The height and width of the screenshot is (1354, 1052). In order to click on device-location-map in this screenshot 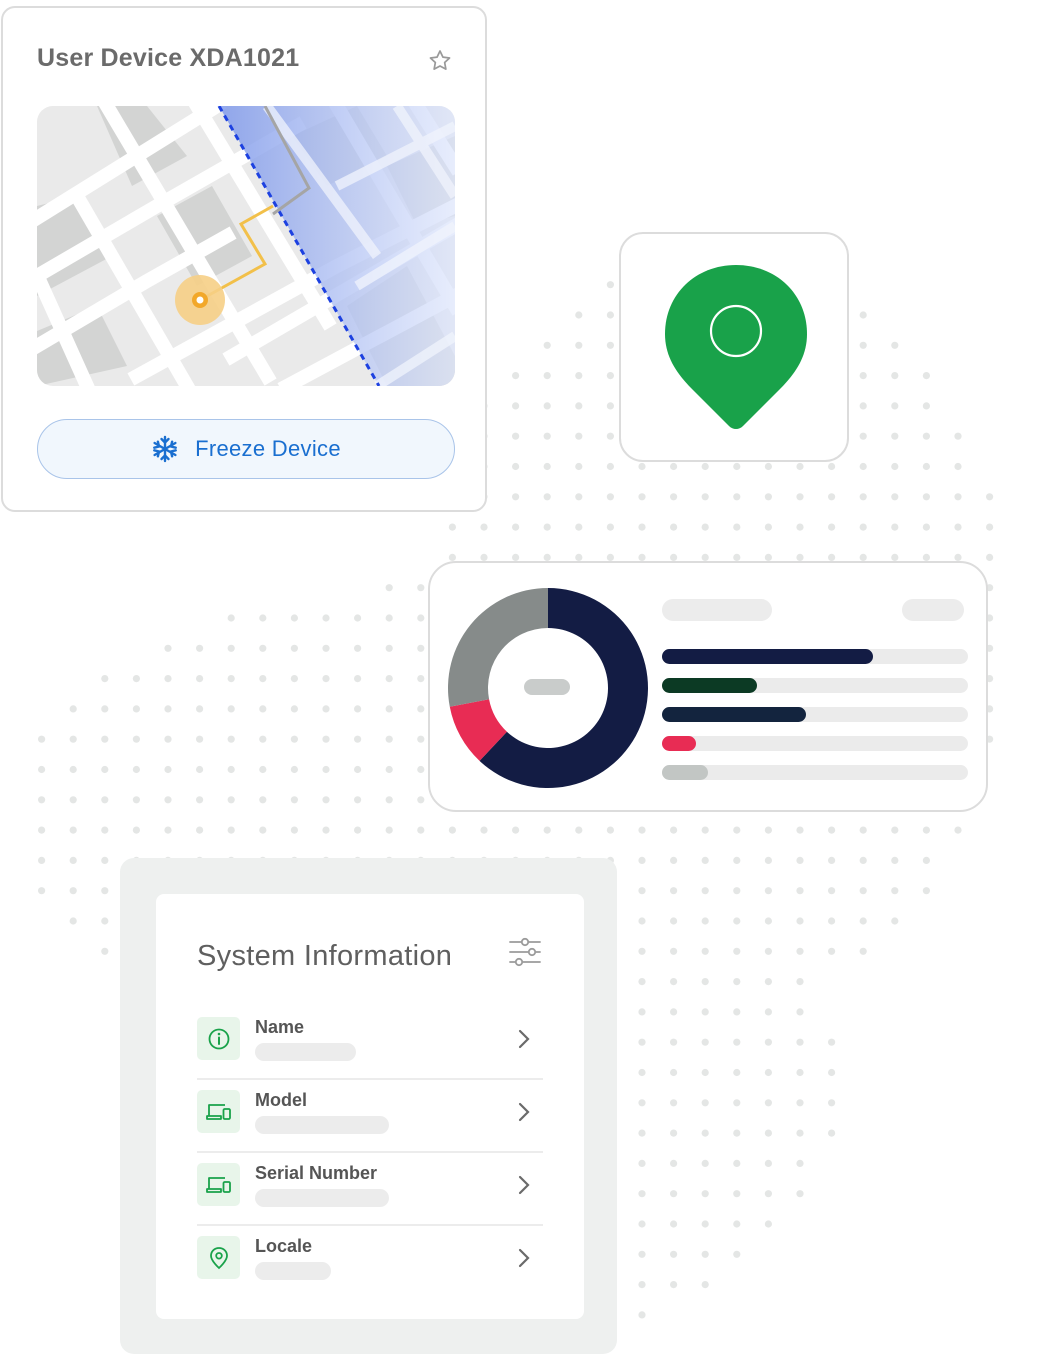, I will do `click(246, 246)`.